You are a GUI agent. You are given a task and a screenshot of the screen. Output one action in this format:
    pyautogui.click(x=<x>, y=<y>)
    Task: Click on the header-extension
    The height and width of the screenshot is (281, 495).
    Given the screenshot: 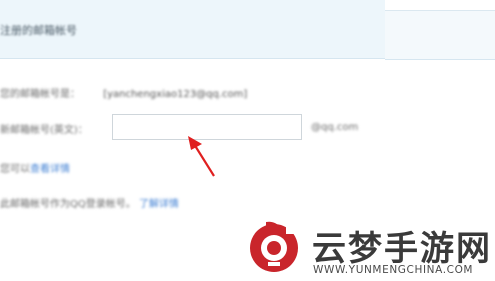 What is the action you would take?
    pyautogui.click(x=440, y=35)
    